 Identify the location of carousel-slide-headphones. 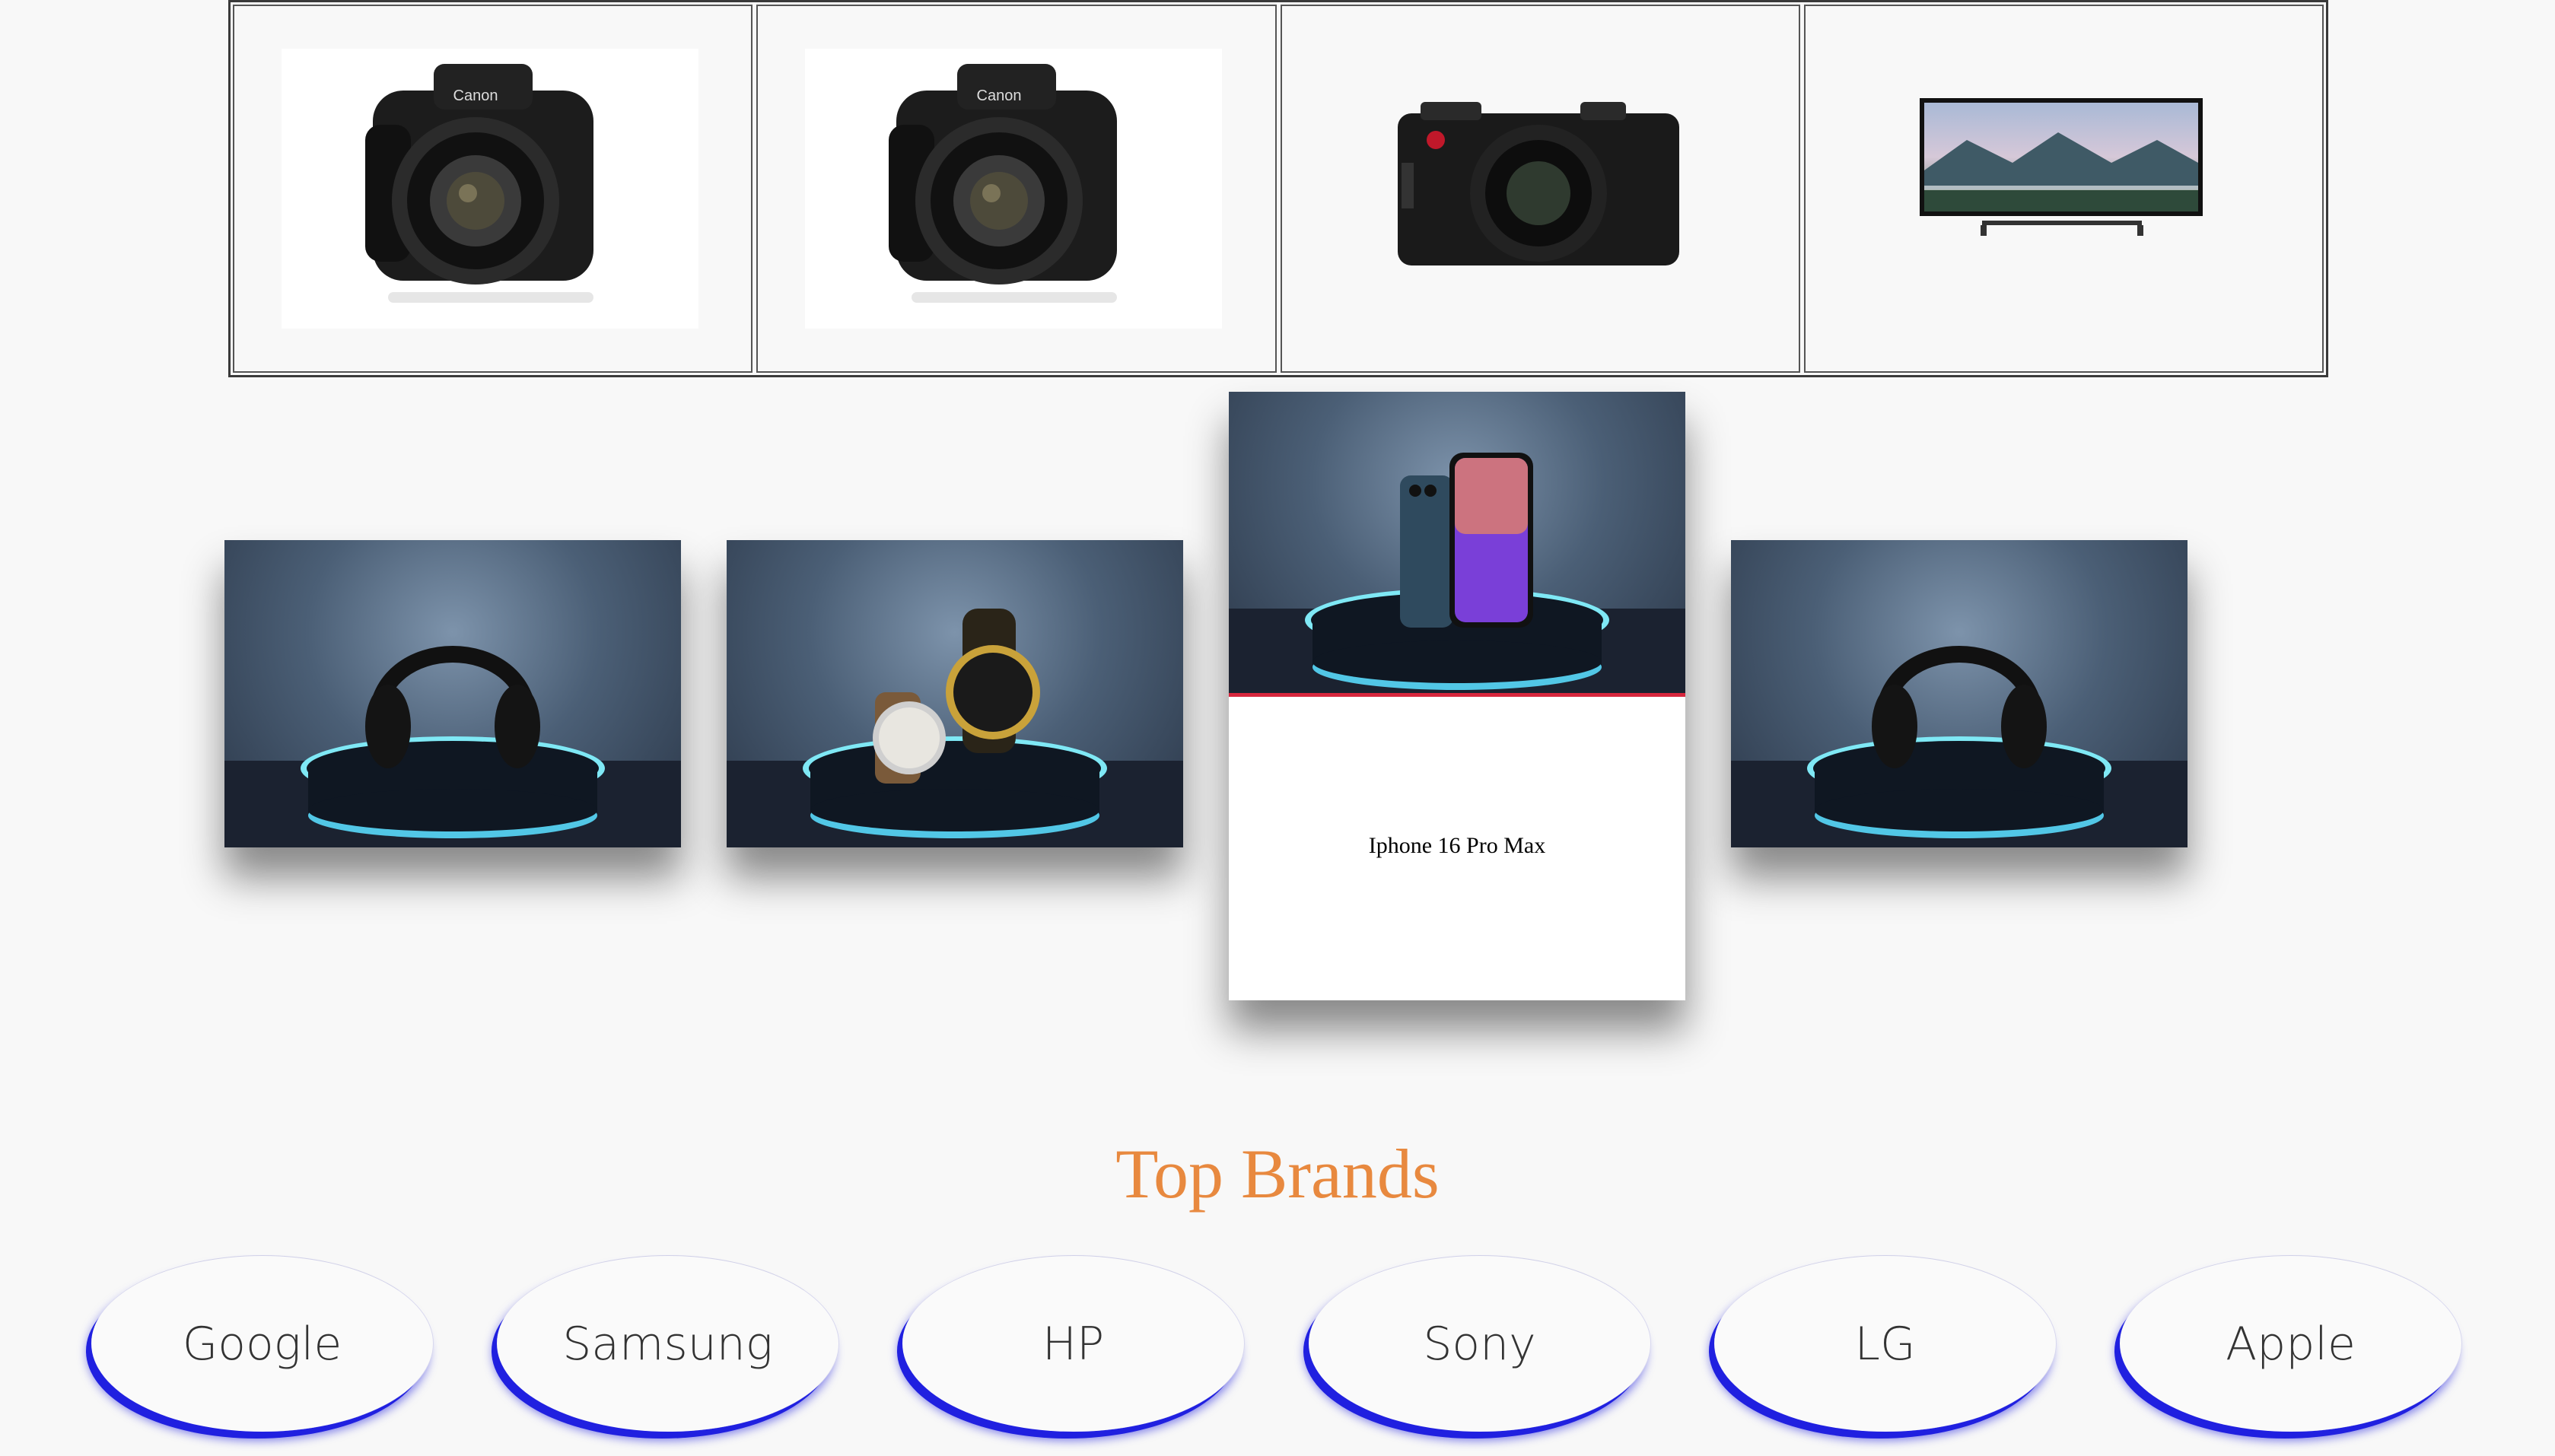
(452, 693).